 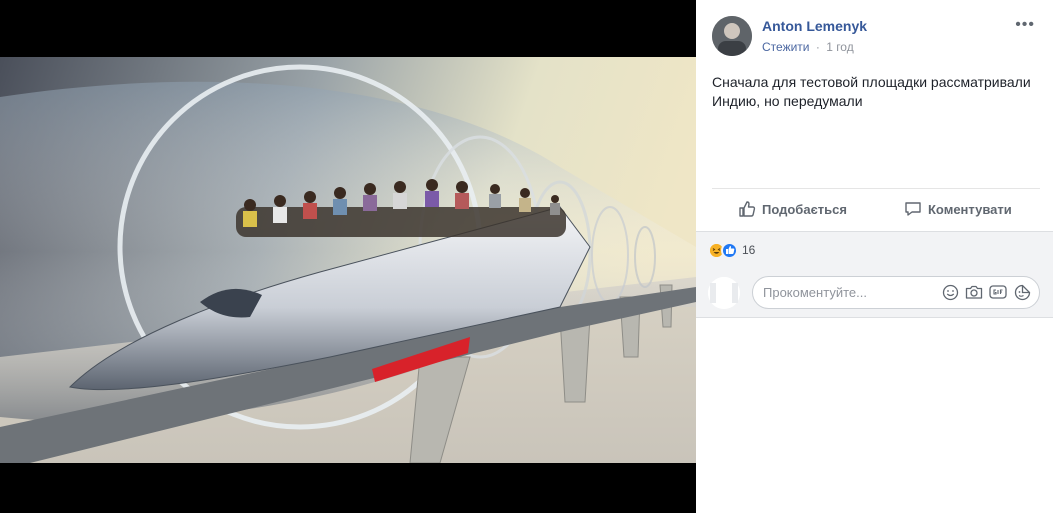 What do you see at coordinates (814, 26) in the screenshot?
I see `author-name-link: Anton Lemenyk` at bounding box center [814, 26].